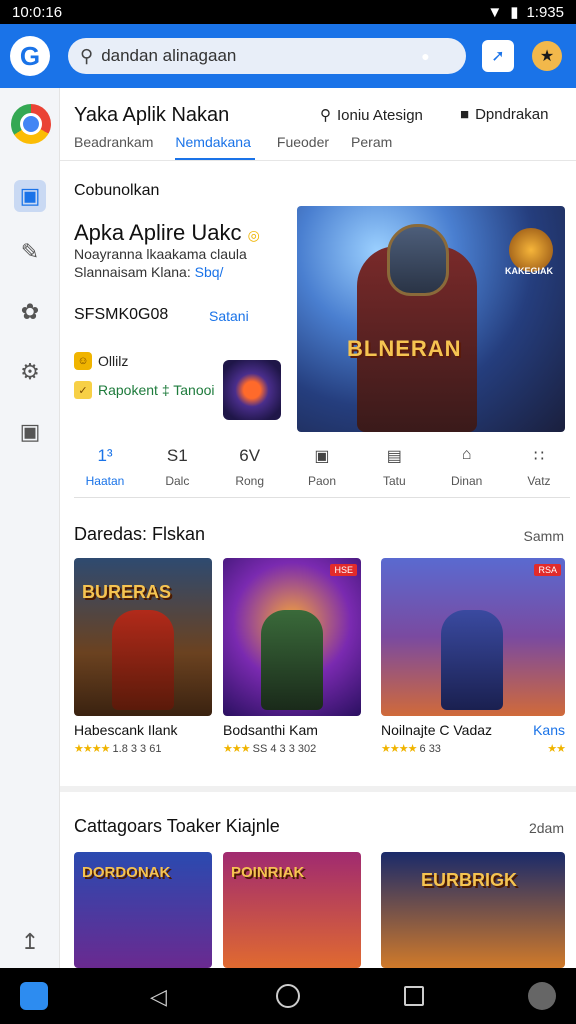 The width and height of the screenshot is (576, 1024). Describe the element at coordinates (321, 481) in the screenshot. I see `stat-3-label: Paon` at that location.